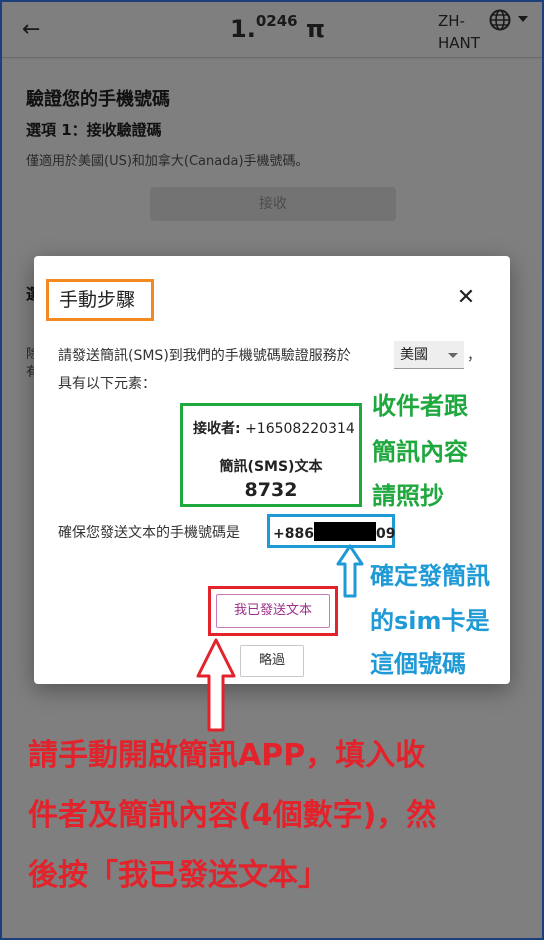 The width and height of the screenshot is (544, 940). Describe the element at coordinates (178, 875) in the screenshot. I see `red-annotation-line3: 後按「我已發送文本」` at that location.